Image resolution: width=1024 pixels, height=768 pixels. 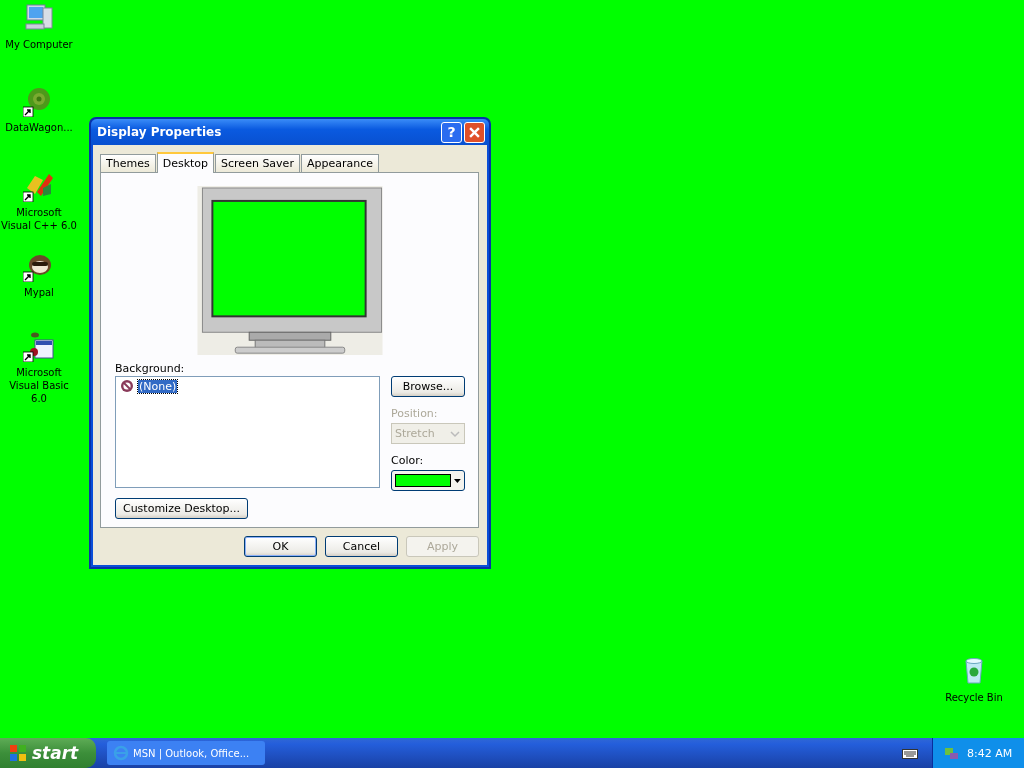 I want to click on keyboard-icon, so click(x=910, y=753).